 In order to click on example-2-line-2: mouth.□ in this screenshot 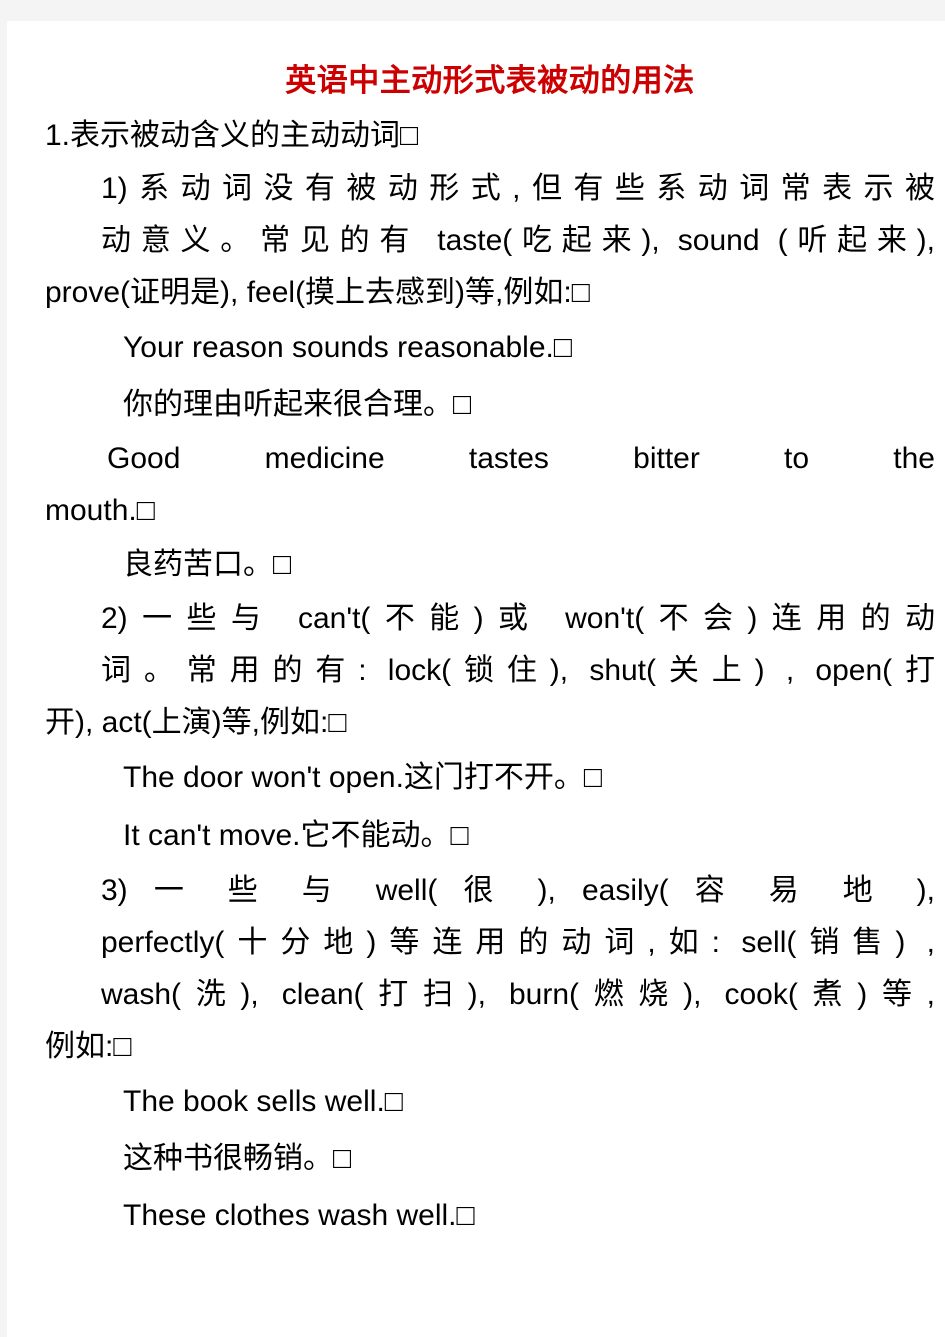, I will do `click(100, 510)`.